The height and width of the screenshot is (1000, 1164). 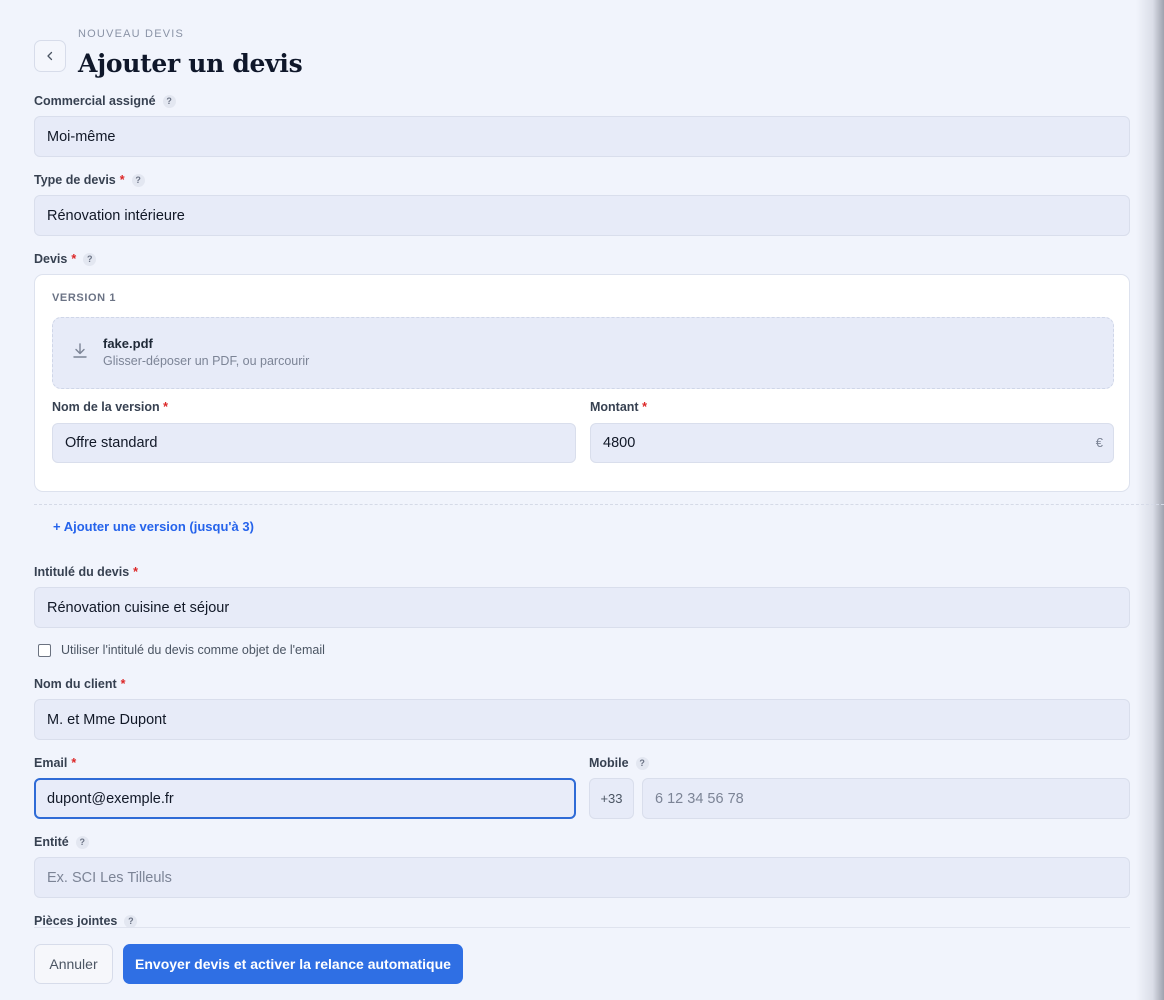 What do you see at coordinates (206, 361) in the screenshot?
I see `dropzone-hint: Glisser-déposer un PDF, ou parcourir` at bounding box center [206, 361].